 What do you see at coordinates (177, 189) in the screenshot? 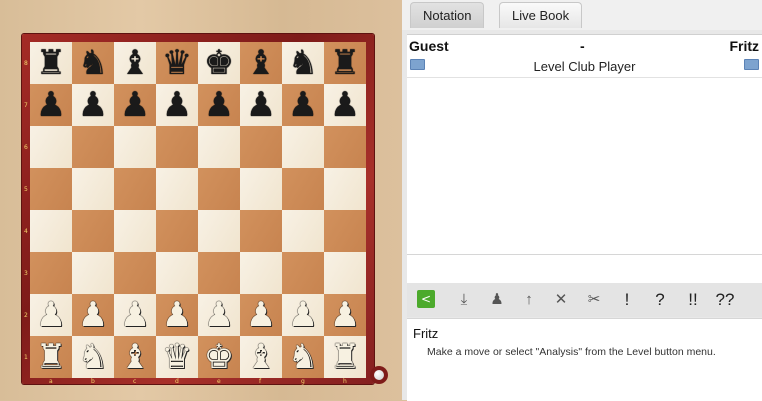
I see `square-d5` at bounding box center [177, 189].